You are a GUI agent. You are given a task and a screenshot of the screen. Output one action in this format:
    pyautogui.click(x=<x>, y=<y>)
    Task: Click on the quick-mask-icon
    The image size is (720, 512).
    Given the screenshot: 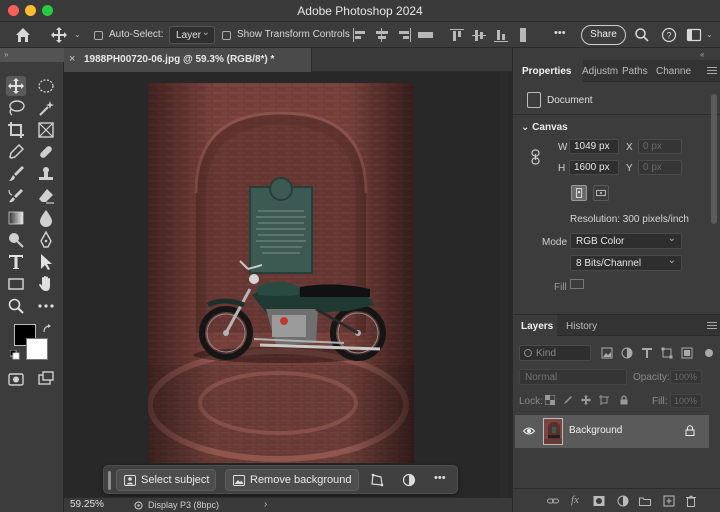 What is the action you would take?
    pyautogui.click(x=16, y=379)
    